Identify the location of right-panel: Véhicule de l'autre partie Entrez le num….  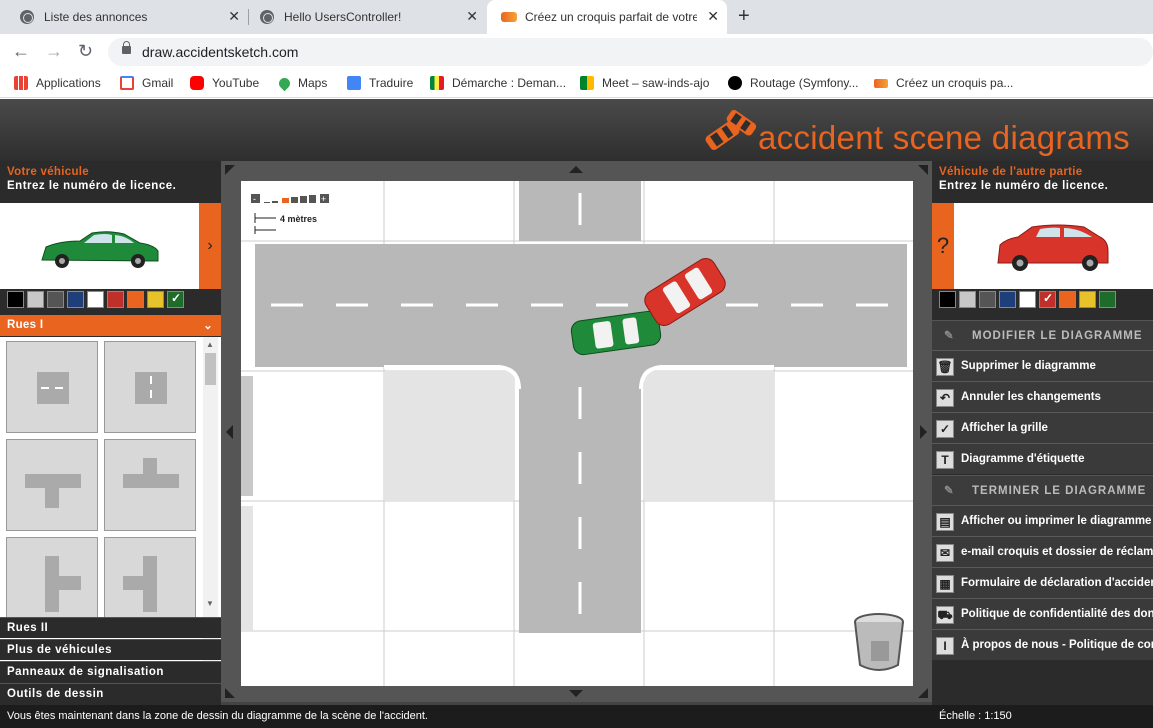
(1042, 444).